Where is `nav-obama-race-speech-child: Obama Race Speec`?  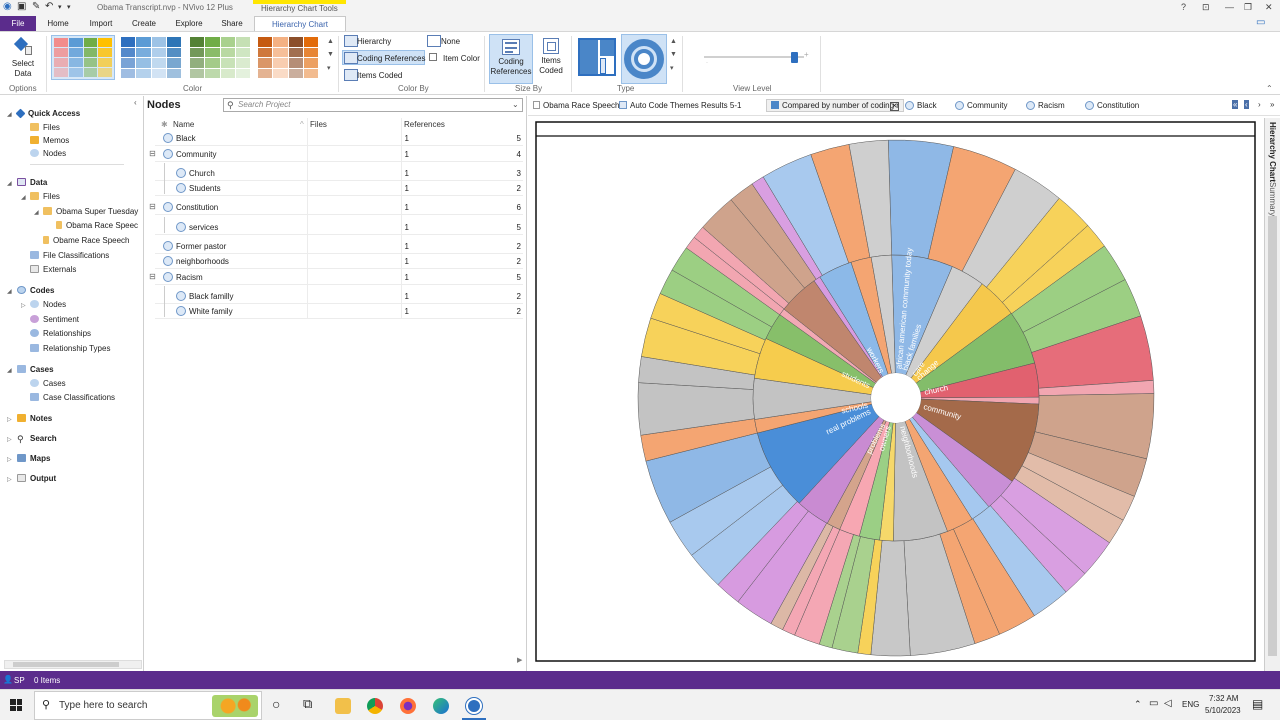 nav-obama-race-speech-child: Obama Race Speec is located at coordinates (97, 225).